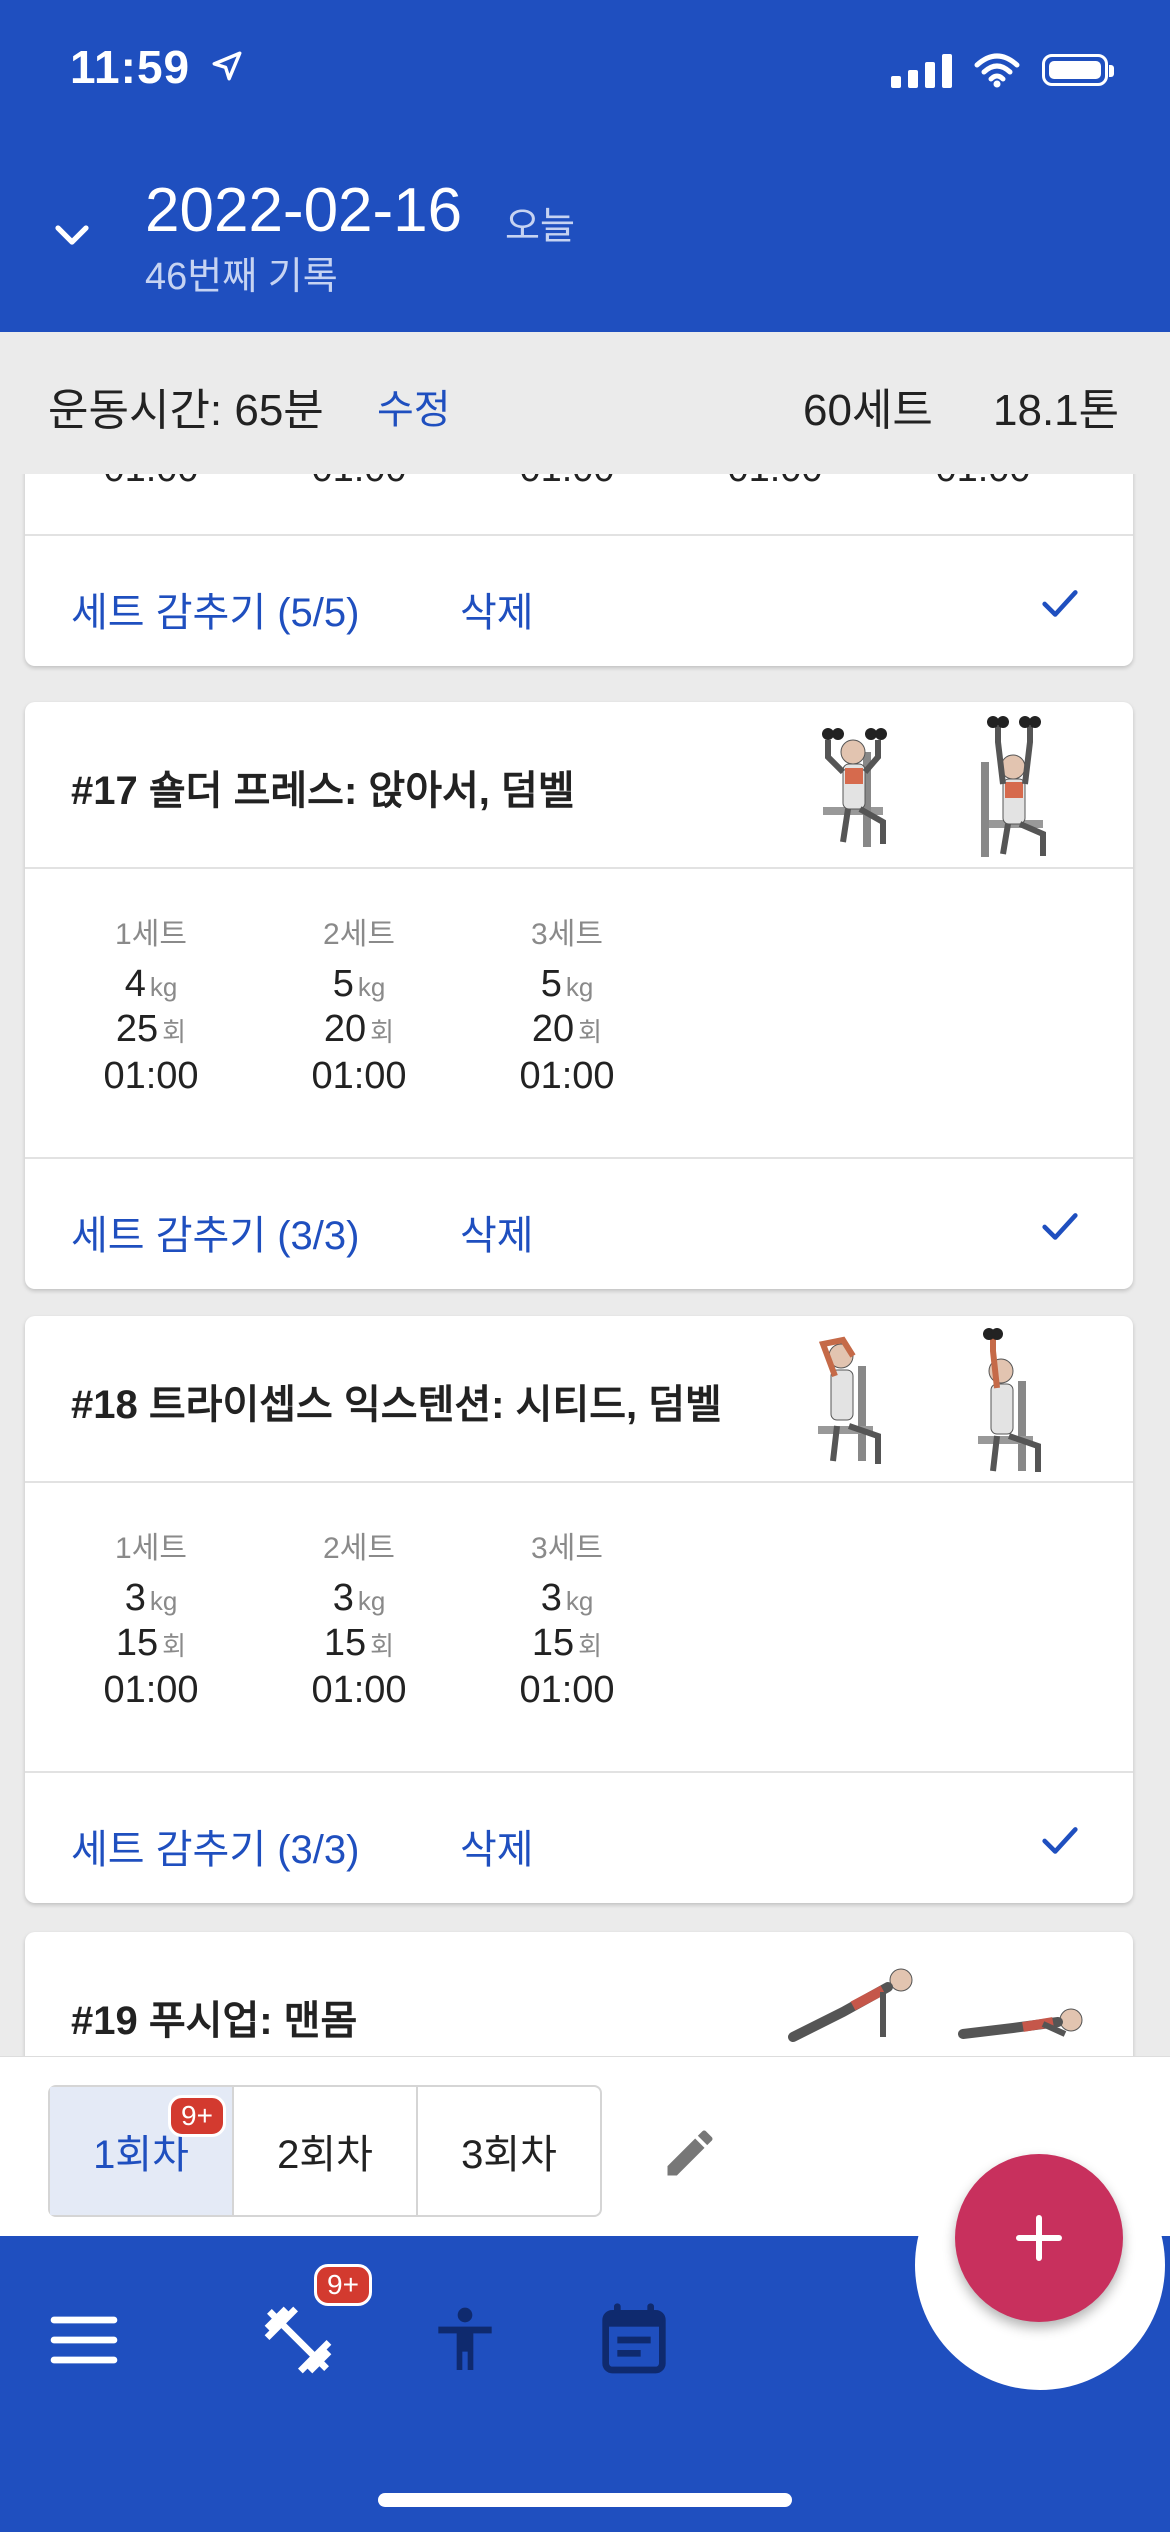 This screenshot has height=2532, width=1170. I want to click on card-header: #19 푸시업: 맨몸, so click(579, 1994).